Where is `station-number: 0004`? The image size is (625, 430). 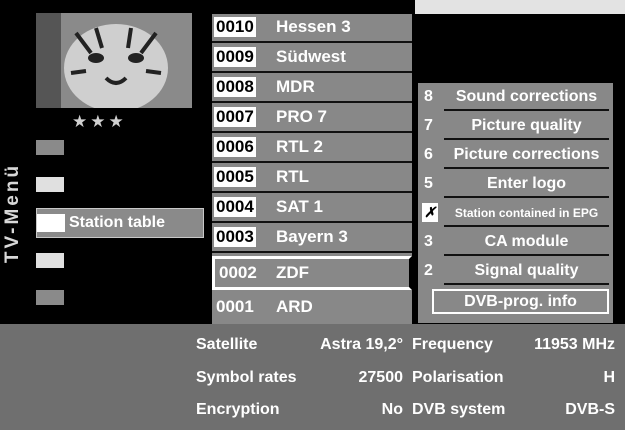
station-number: 0004 is located at coordinates (235, 207).